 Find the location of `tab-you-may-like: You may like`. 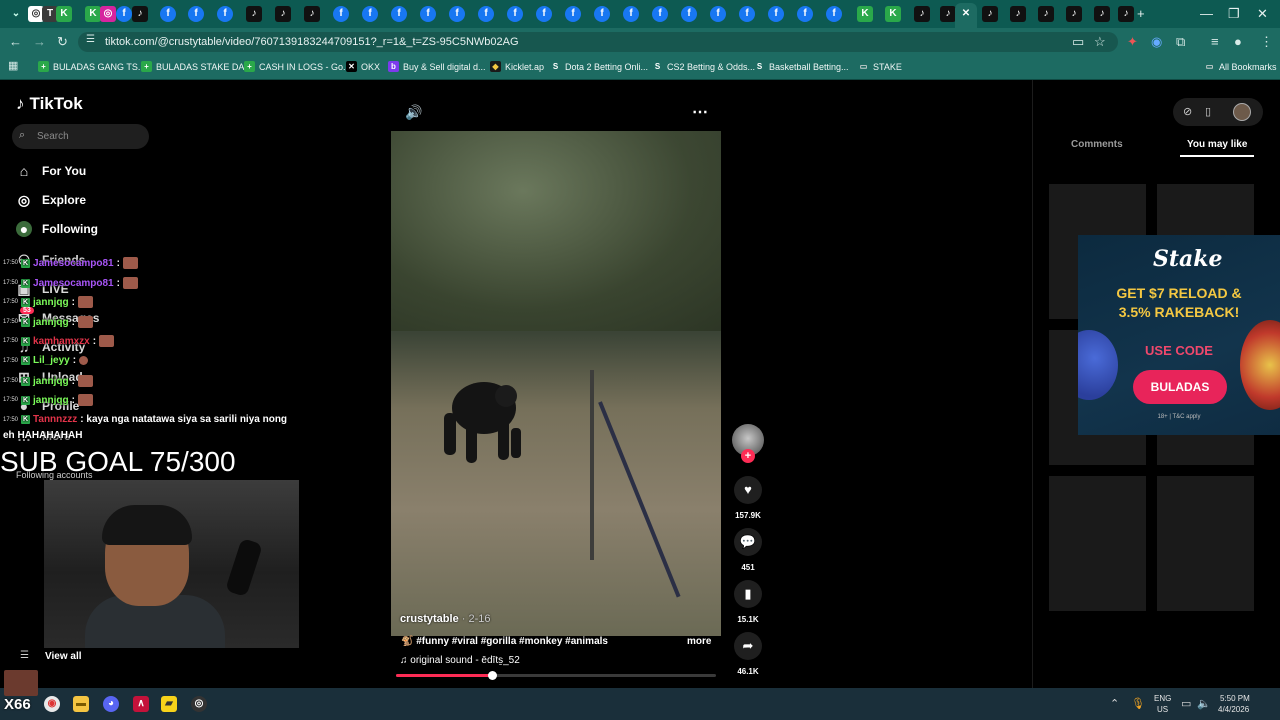

tab-you-may-like: You may like is located at coordinates (1217, 144).